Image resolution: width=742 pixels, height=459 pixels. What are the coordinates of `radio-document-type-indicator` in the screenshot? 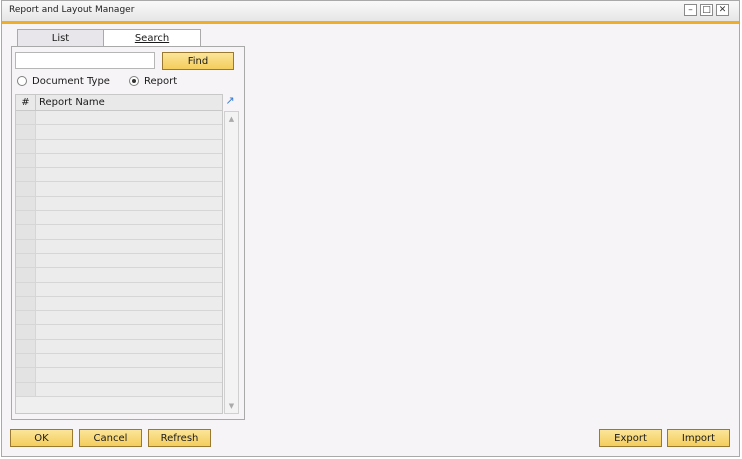 It's located at (22, 81).